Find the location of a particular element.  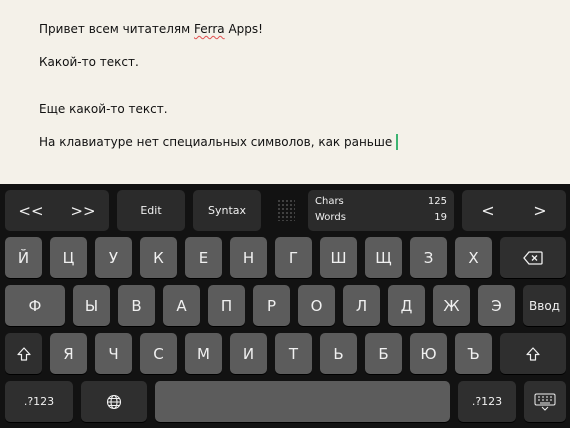

words-count: 19 is located at coordinates (440, 217).